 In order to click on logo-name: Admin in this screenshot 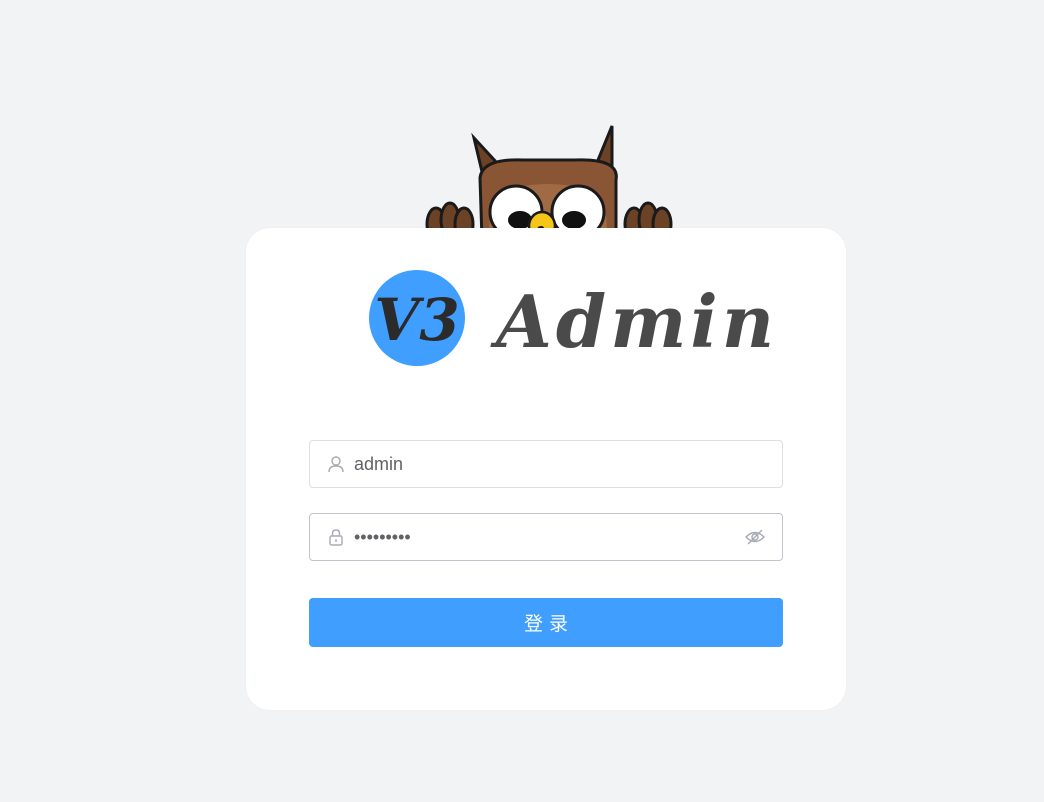, I will do `click(637, 321)`.